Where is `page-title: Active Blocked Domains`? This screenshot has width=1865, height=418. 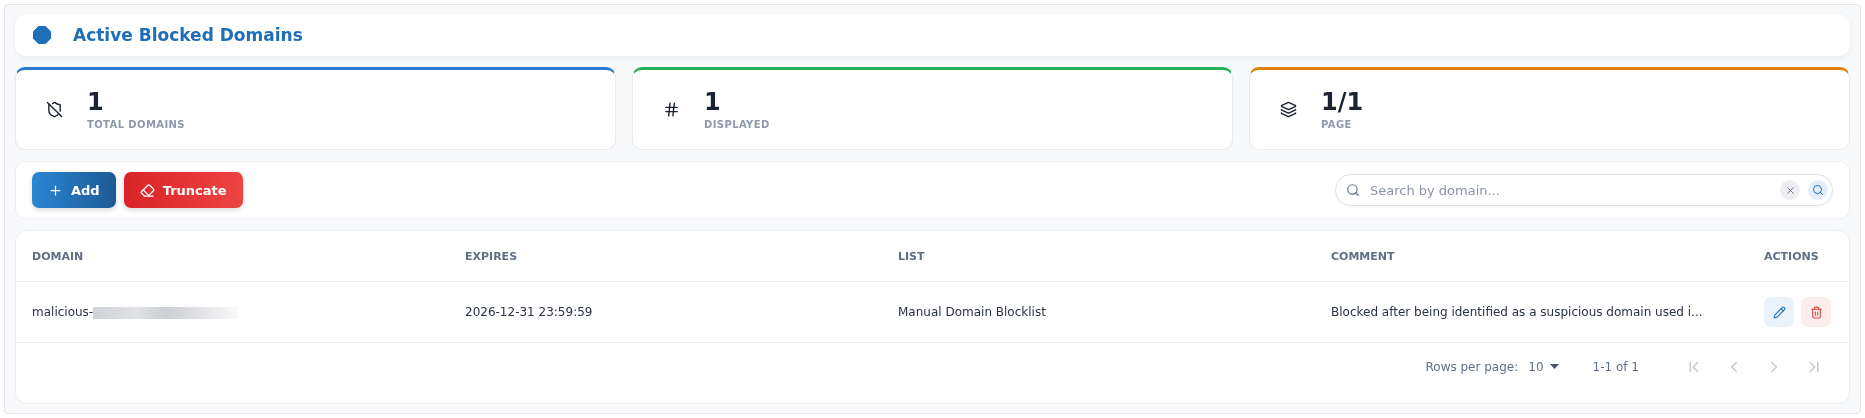
page-title: Active Blocked Domains is located at coordinates (188, 35).